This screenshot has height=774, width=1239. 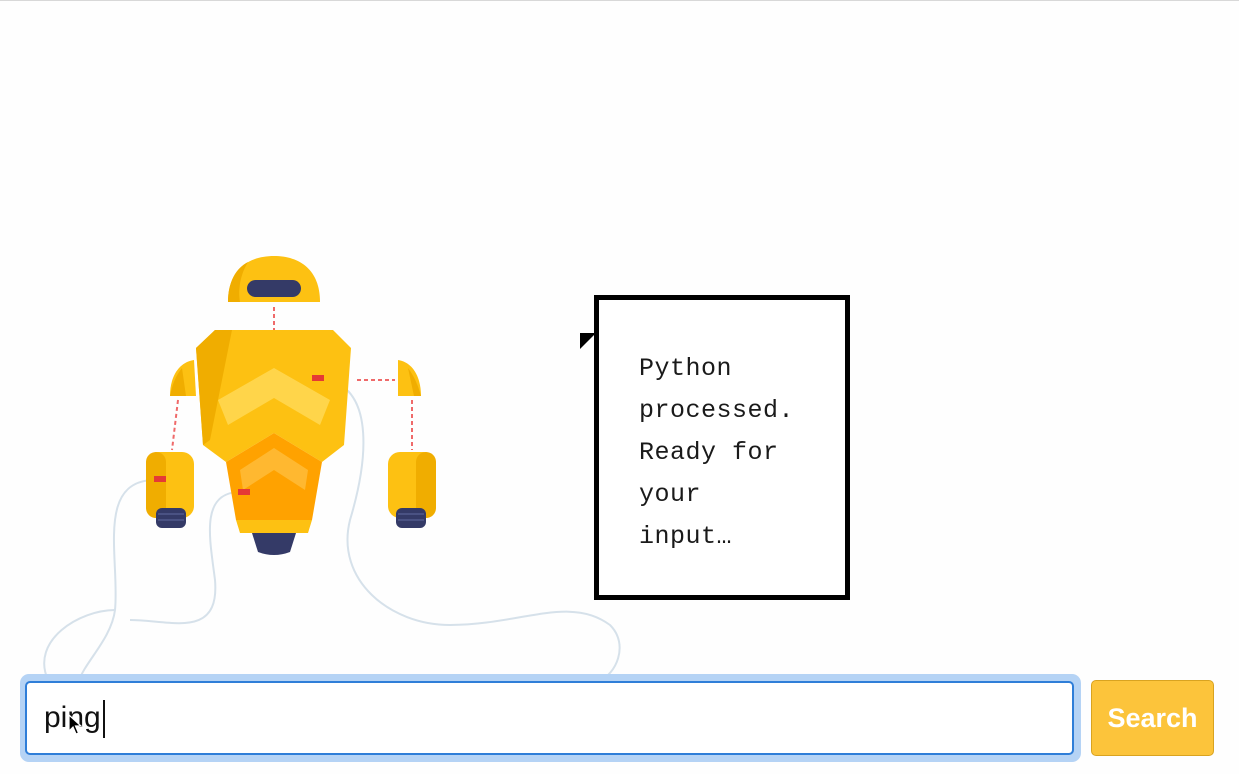 I want to click on bubble-line: your, so click(x=670, y=494).